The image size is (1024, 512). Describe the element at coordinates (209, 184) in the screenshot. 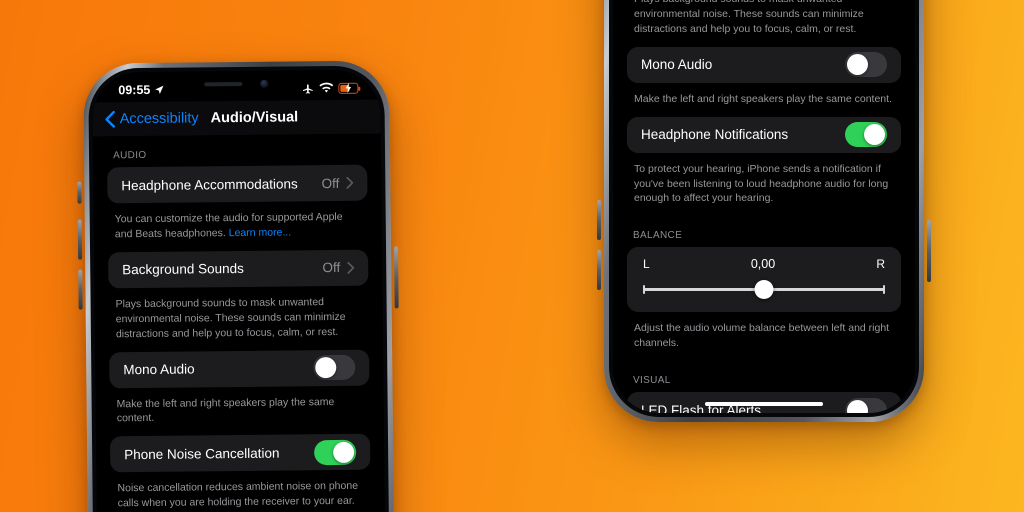

I see `row-label: Headphone Accommodations` at that location.